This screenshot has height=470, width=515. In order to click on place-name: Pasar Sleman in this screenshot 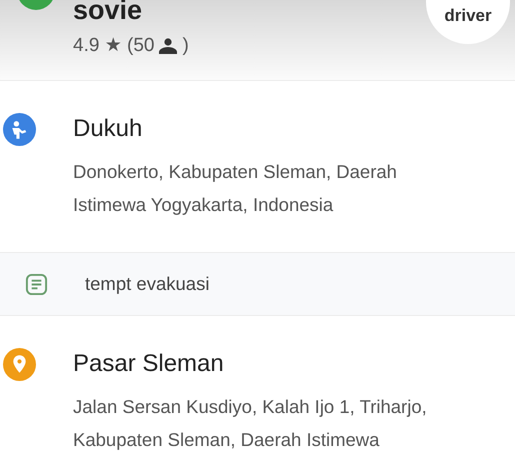, I will do `click(149, 364)`.